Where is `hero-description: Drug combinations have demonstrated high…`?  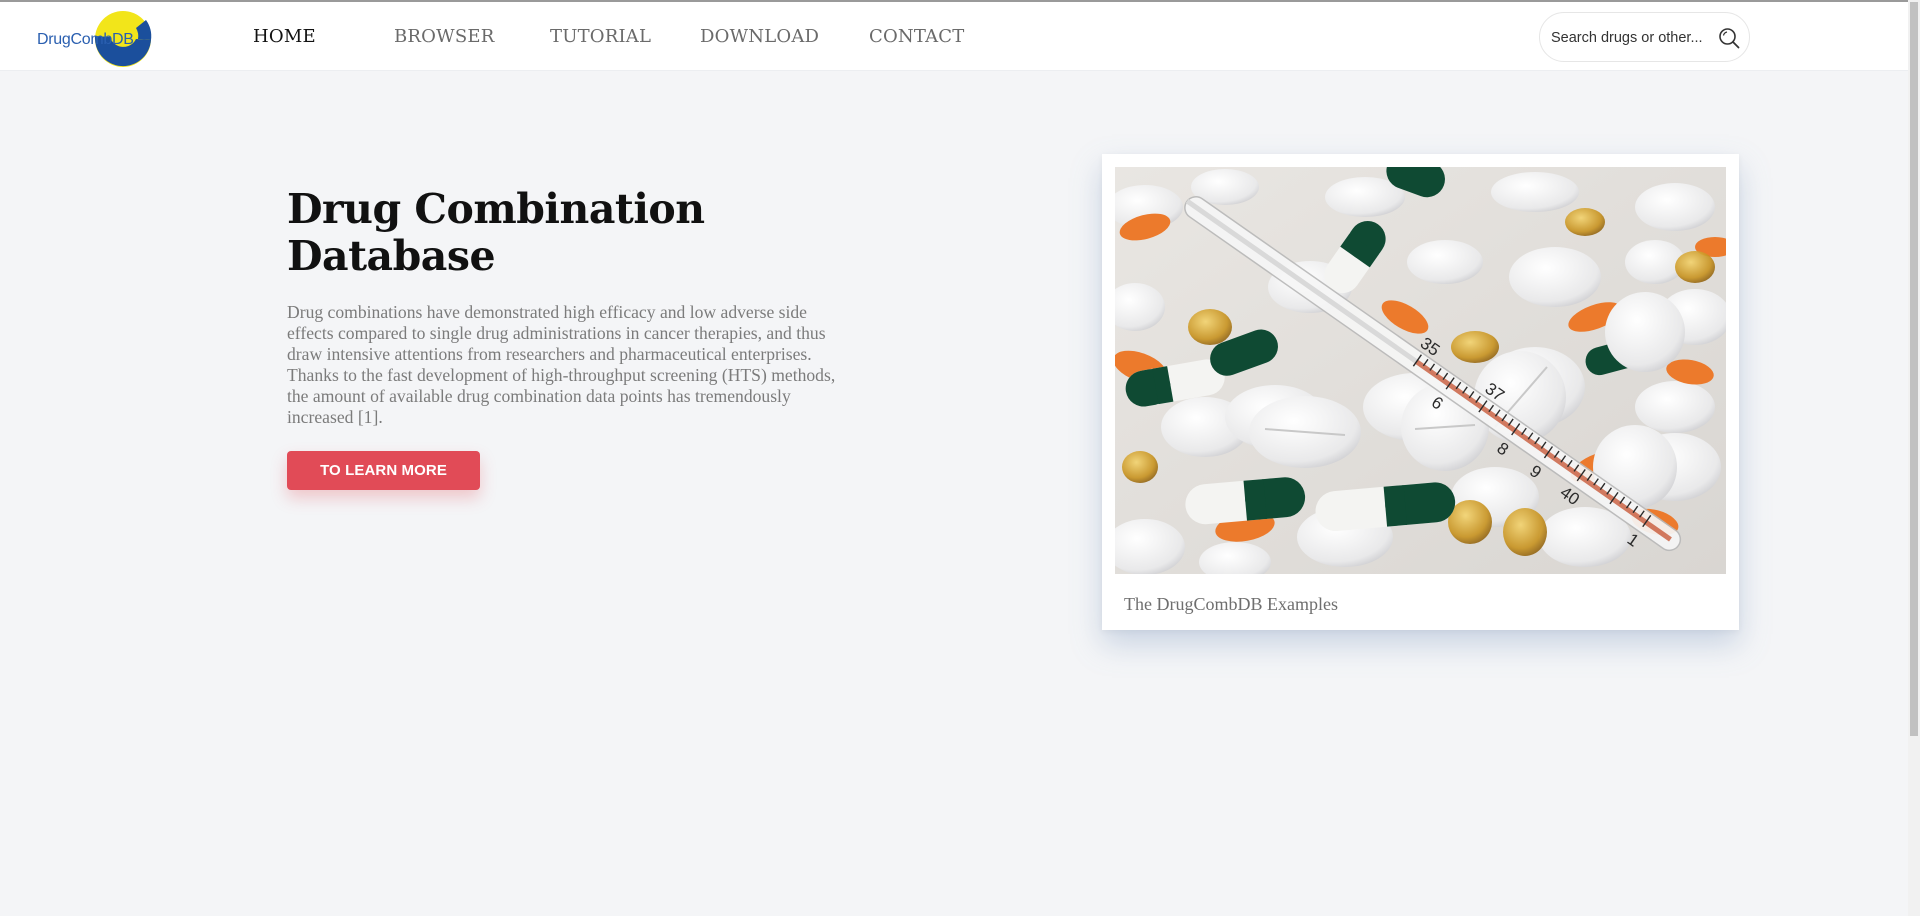 hero-description: Drug combinations have demonstrated high… is located at coordinates (561, 364).